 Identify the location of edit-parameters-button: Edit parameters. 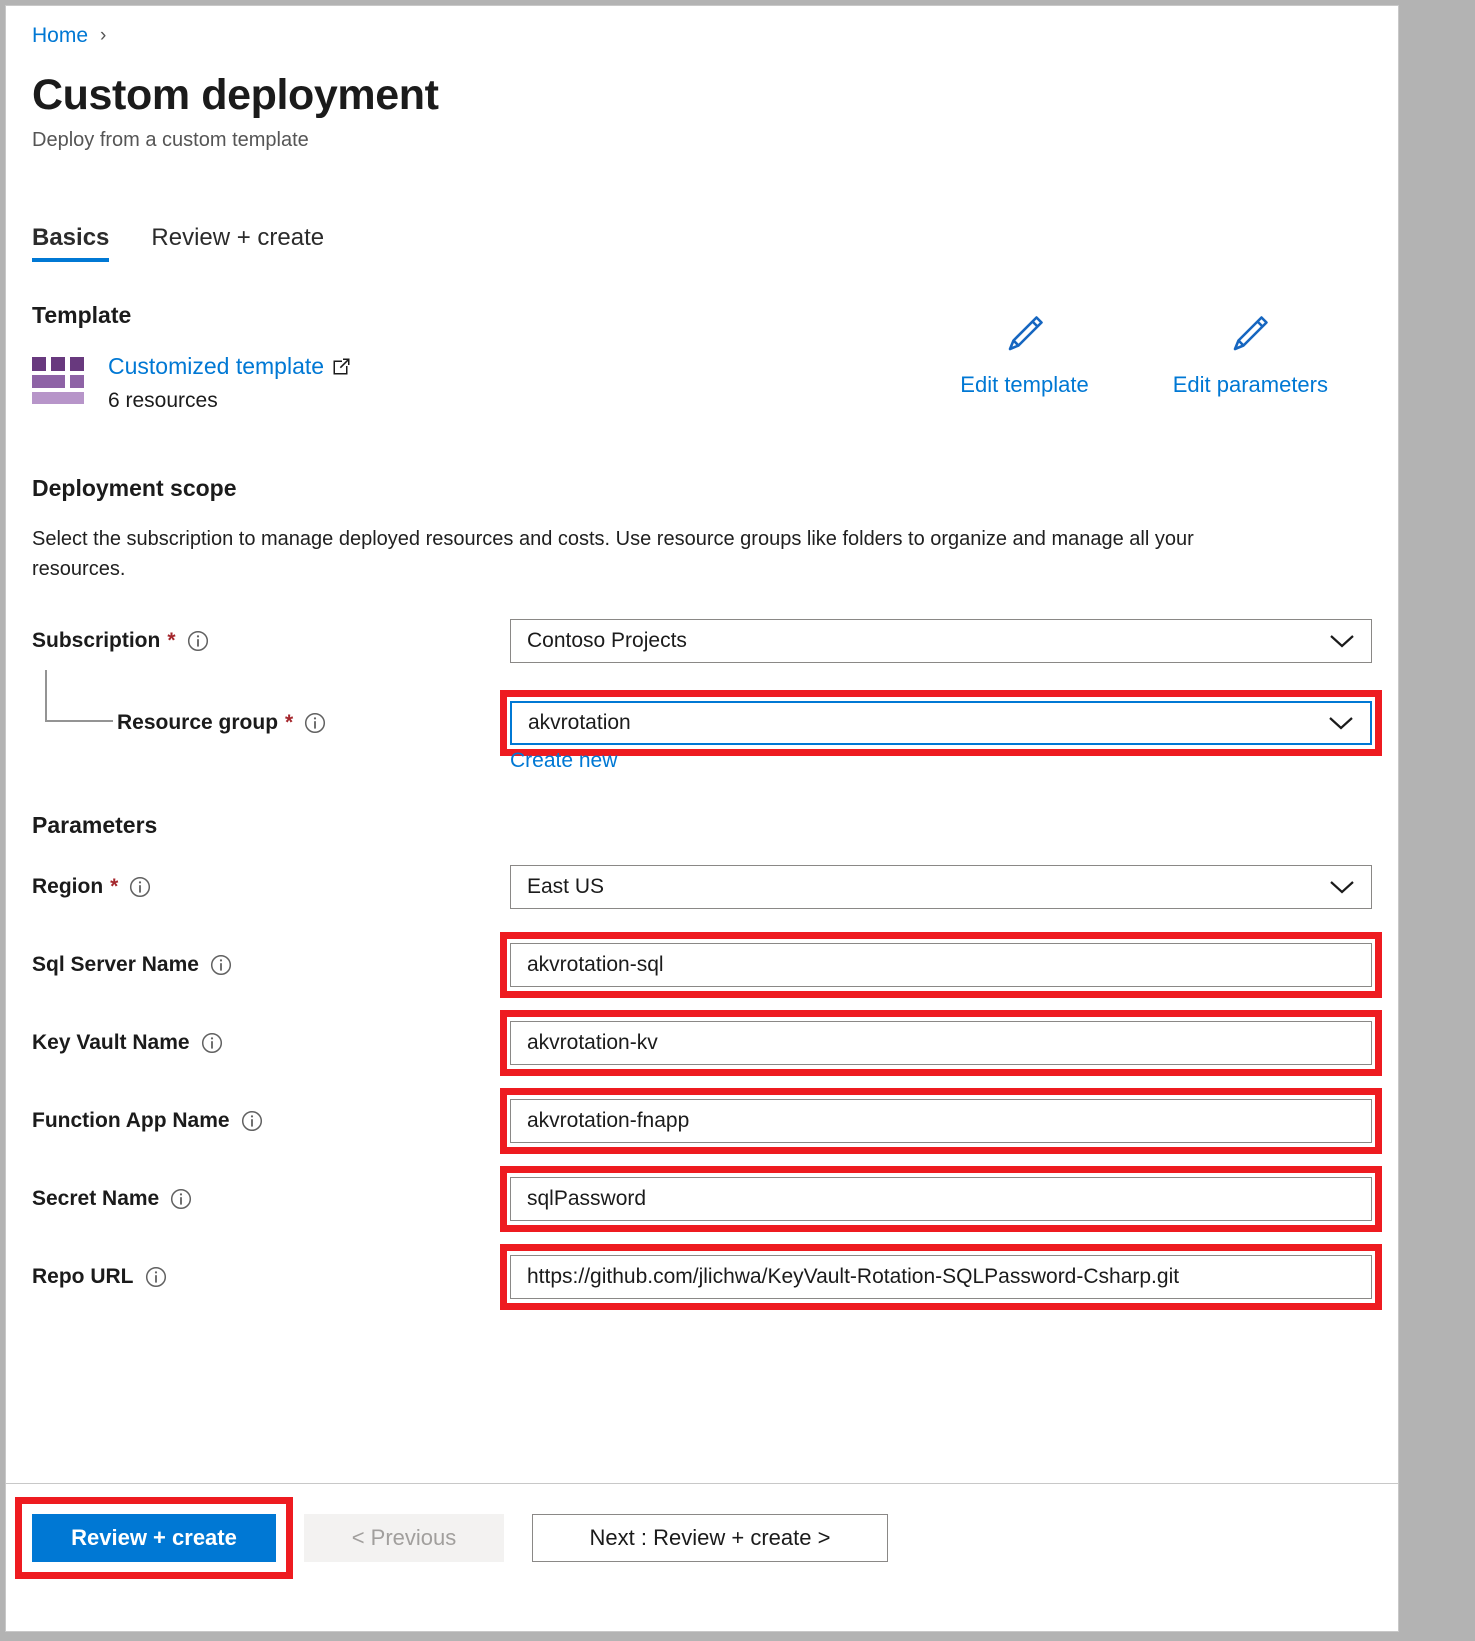
(1250, 355).